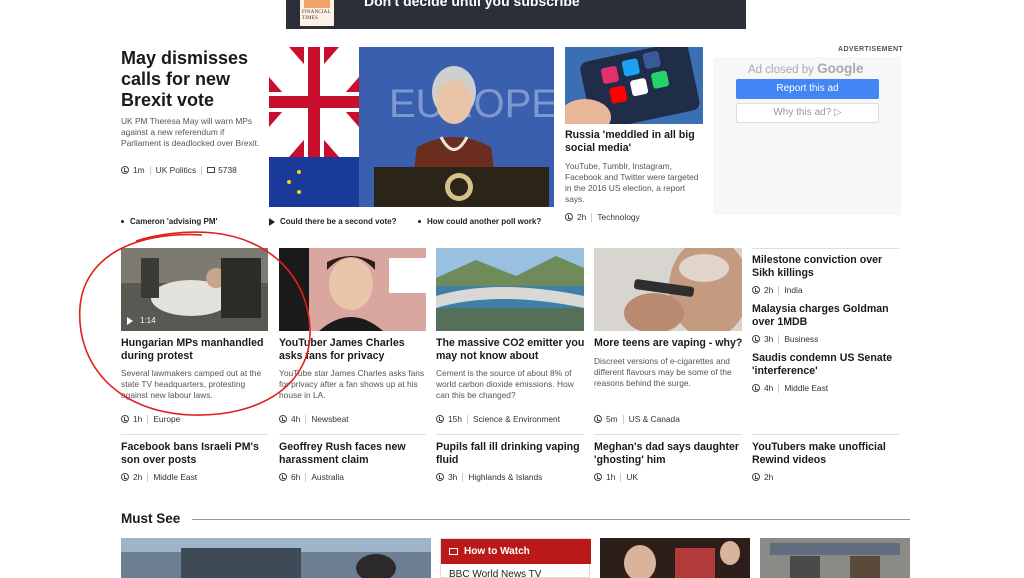 This screenshot has height=578, width=1024. Describe the element at coordinates (806, 388) in the screenshot. I see `side-section-3: Middle East` at that location.